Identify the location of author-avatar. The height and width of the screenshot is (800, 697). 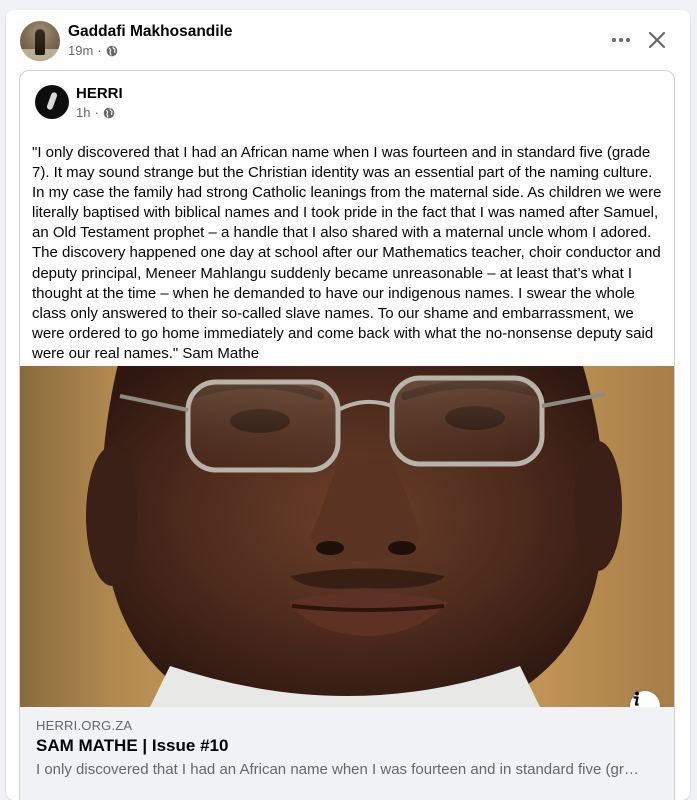
(40, 41).